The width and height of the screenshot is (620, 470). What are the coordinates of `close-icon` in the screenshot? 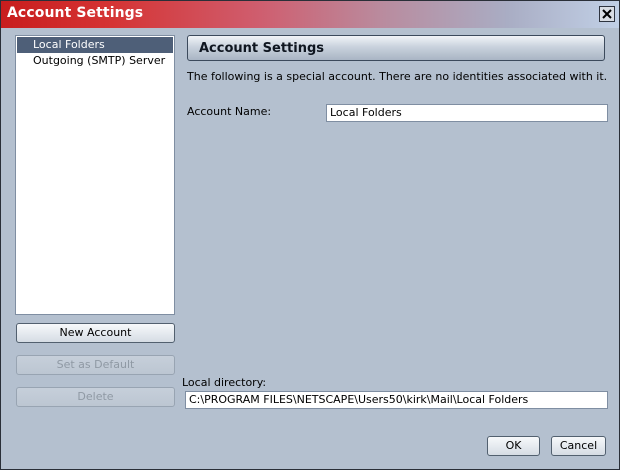 It's located at (607, 14).